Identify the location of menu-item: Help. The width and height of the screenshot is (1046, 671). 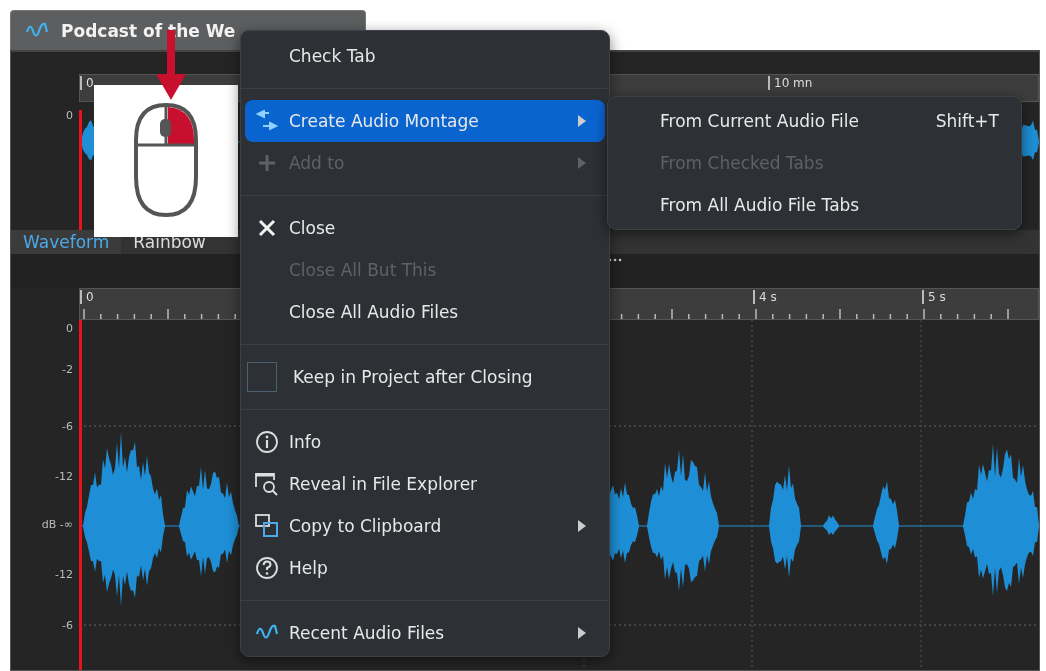
(425, 568).